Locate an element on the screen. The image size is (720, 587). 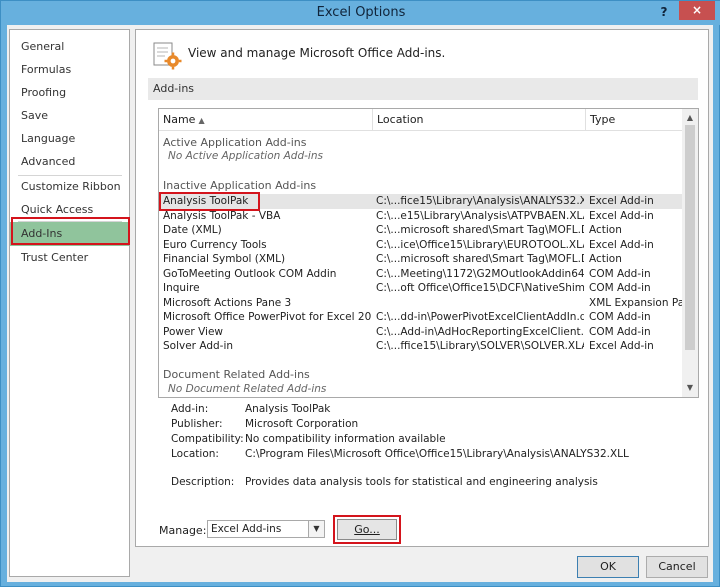
title-bar: Excel Options ? × is located at coordinates (360, 13).